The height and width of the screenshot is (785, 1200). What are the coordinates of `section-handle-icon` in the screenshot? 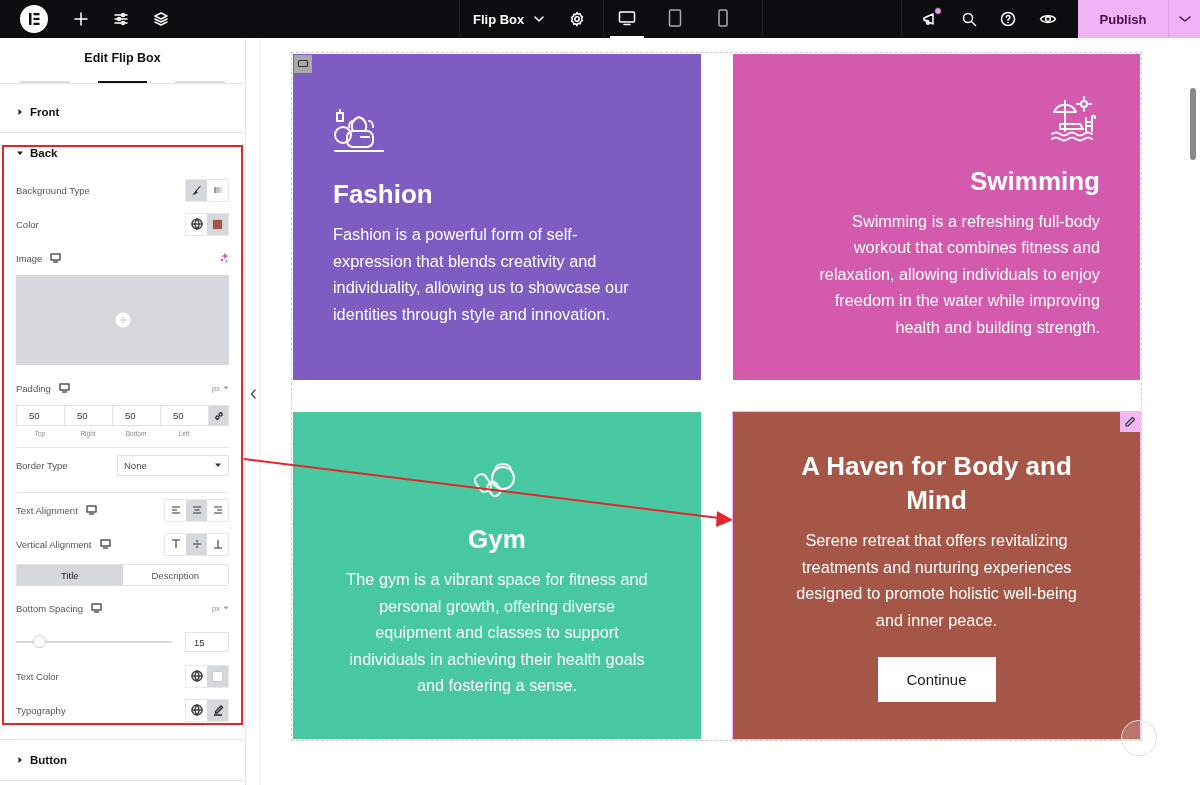 It's located at (303, 64).